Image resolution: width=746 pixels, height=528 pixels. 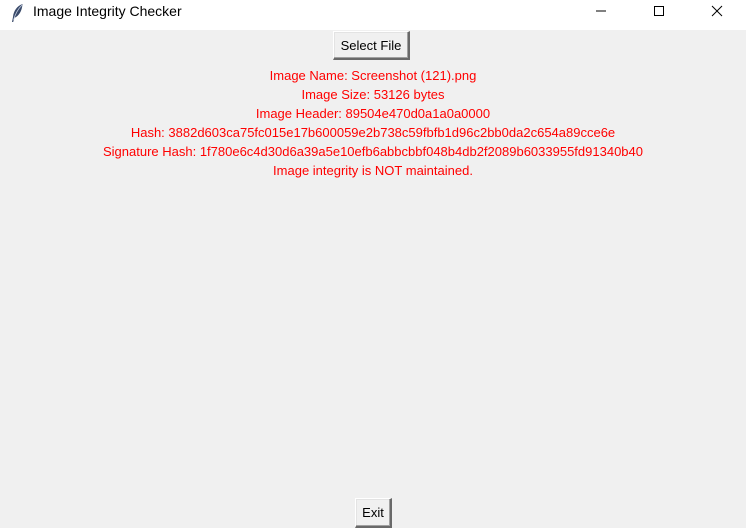 I want to click on feather-icon, so click(x=17, y=13).